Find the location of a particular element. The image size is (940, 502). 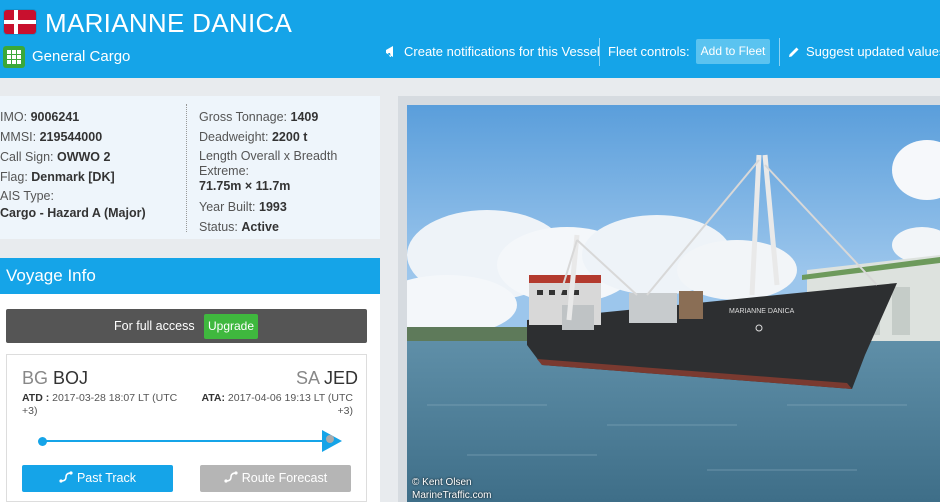

call-sign-label: Call Sign: is located at coordinates (27, 157).